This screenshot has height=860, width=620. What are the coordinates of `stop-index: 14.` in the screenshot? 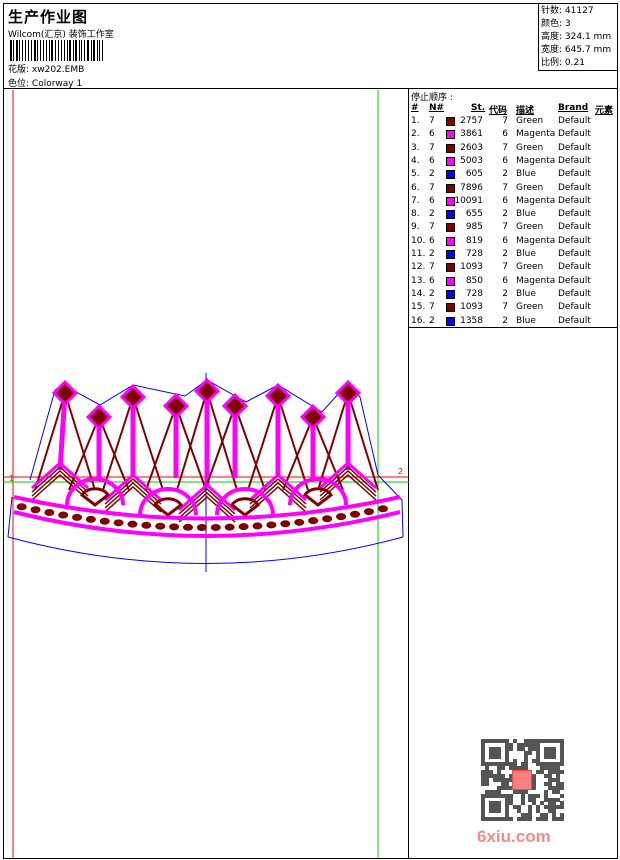 It's located at (418, 293).